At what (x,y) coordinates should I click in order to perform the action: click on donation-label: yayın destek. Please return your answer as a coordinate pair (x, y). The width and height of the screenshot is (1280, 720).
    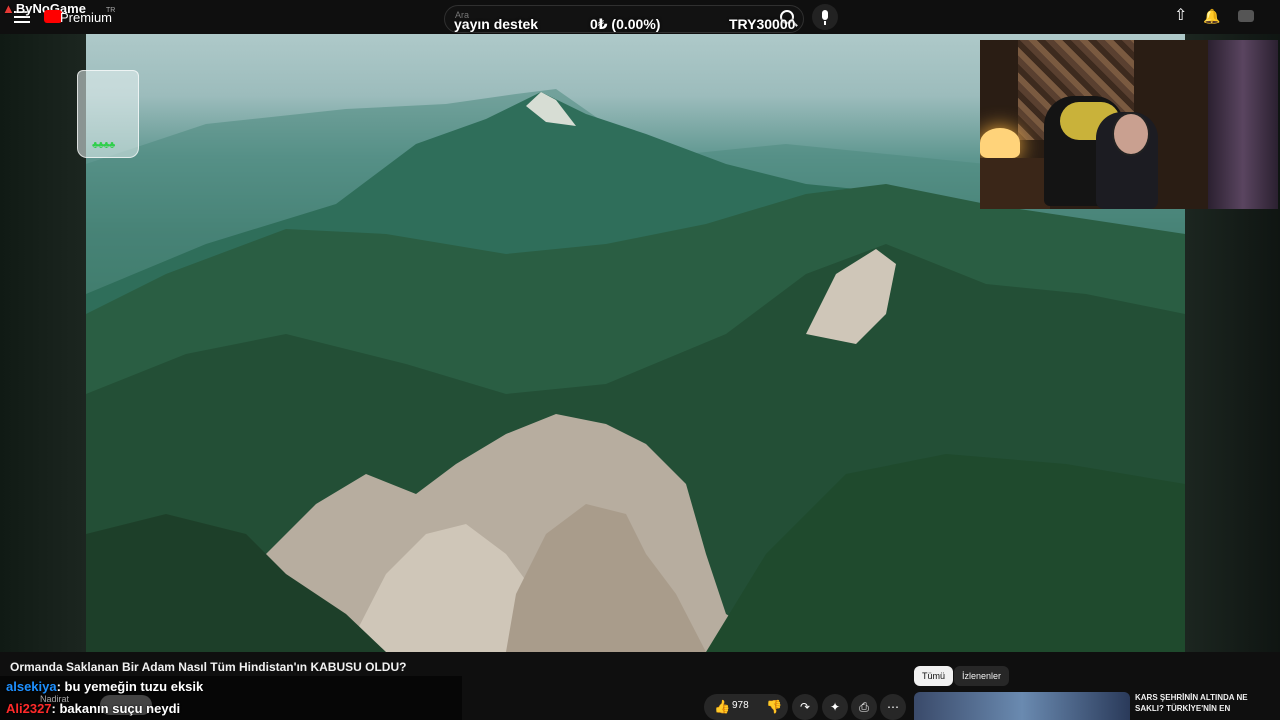
    Looking at the image, I should click on (496, 24).